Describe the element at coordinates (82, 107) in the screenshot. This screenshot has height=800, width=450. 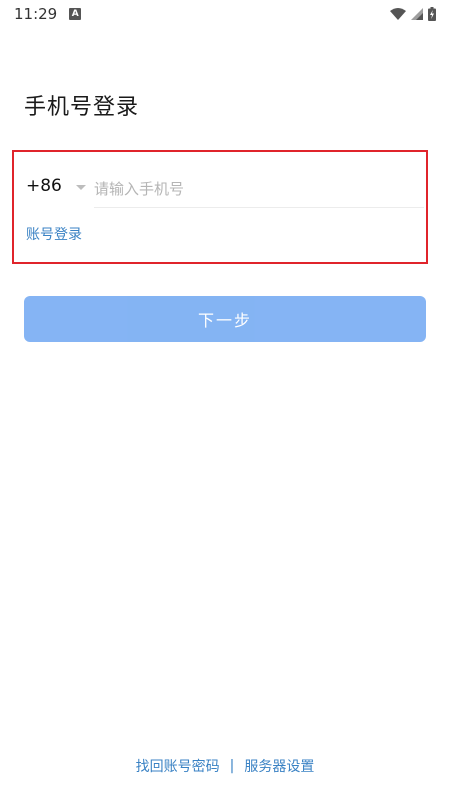
I see `page-title: 手机号登录` at that location.